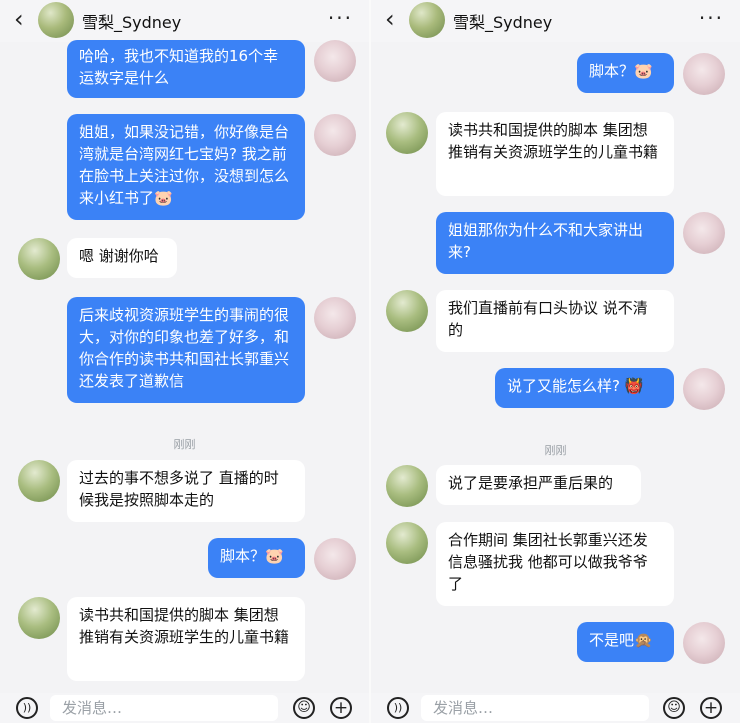  I want to click on message-bubble-received: 嗯 谢谢你哈, so click(122, 258).